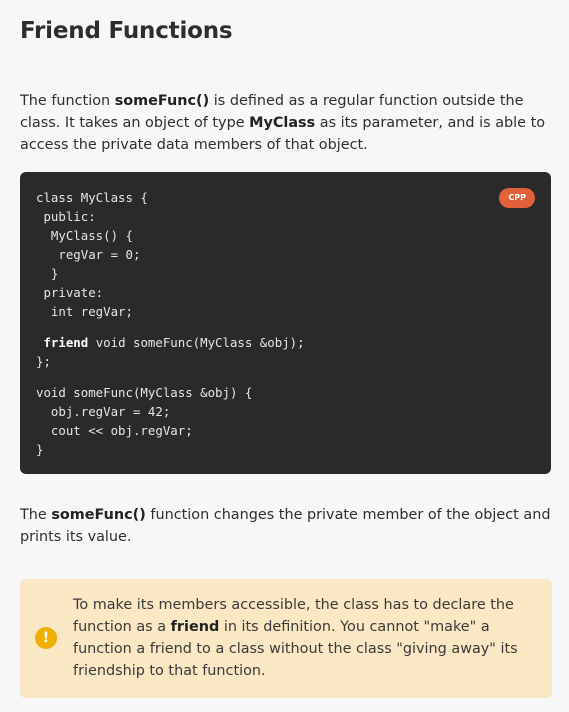 This screenshot has width=569, height=712. What do you see at coordinates (43, 361) in the screenshot?
I see `code-line: };` at bounding box center [43, 361].